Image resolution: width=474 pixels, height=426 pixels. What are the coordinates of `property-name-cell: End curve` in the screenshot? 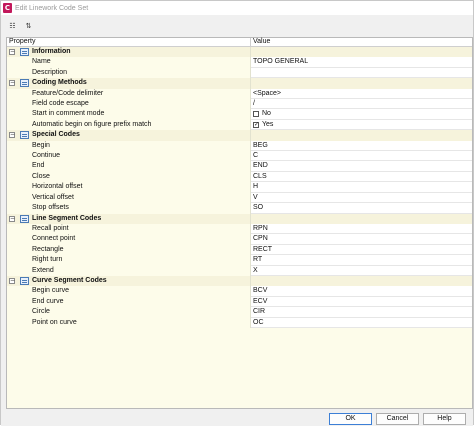 It's located at (129, 302).